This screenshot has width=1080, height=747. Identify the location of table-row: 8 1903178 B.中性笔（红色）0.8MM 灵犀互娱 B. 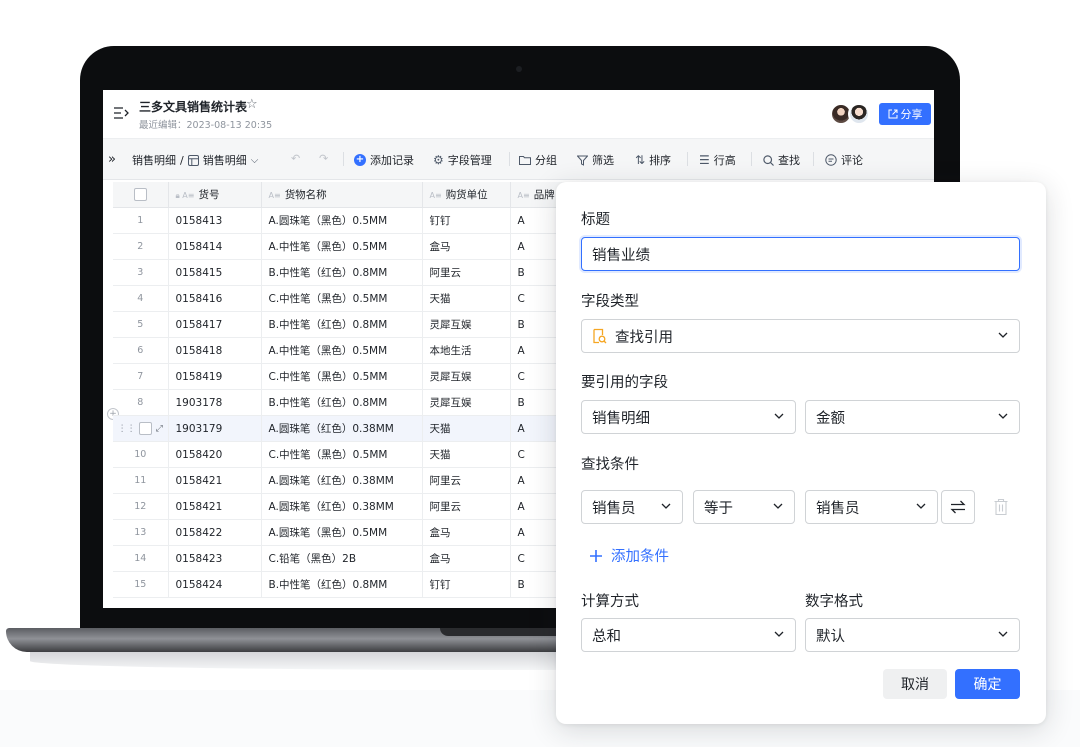
(372, 402).